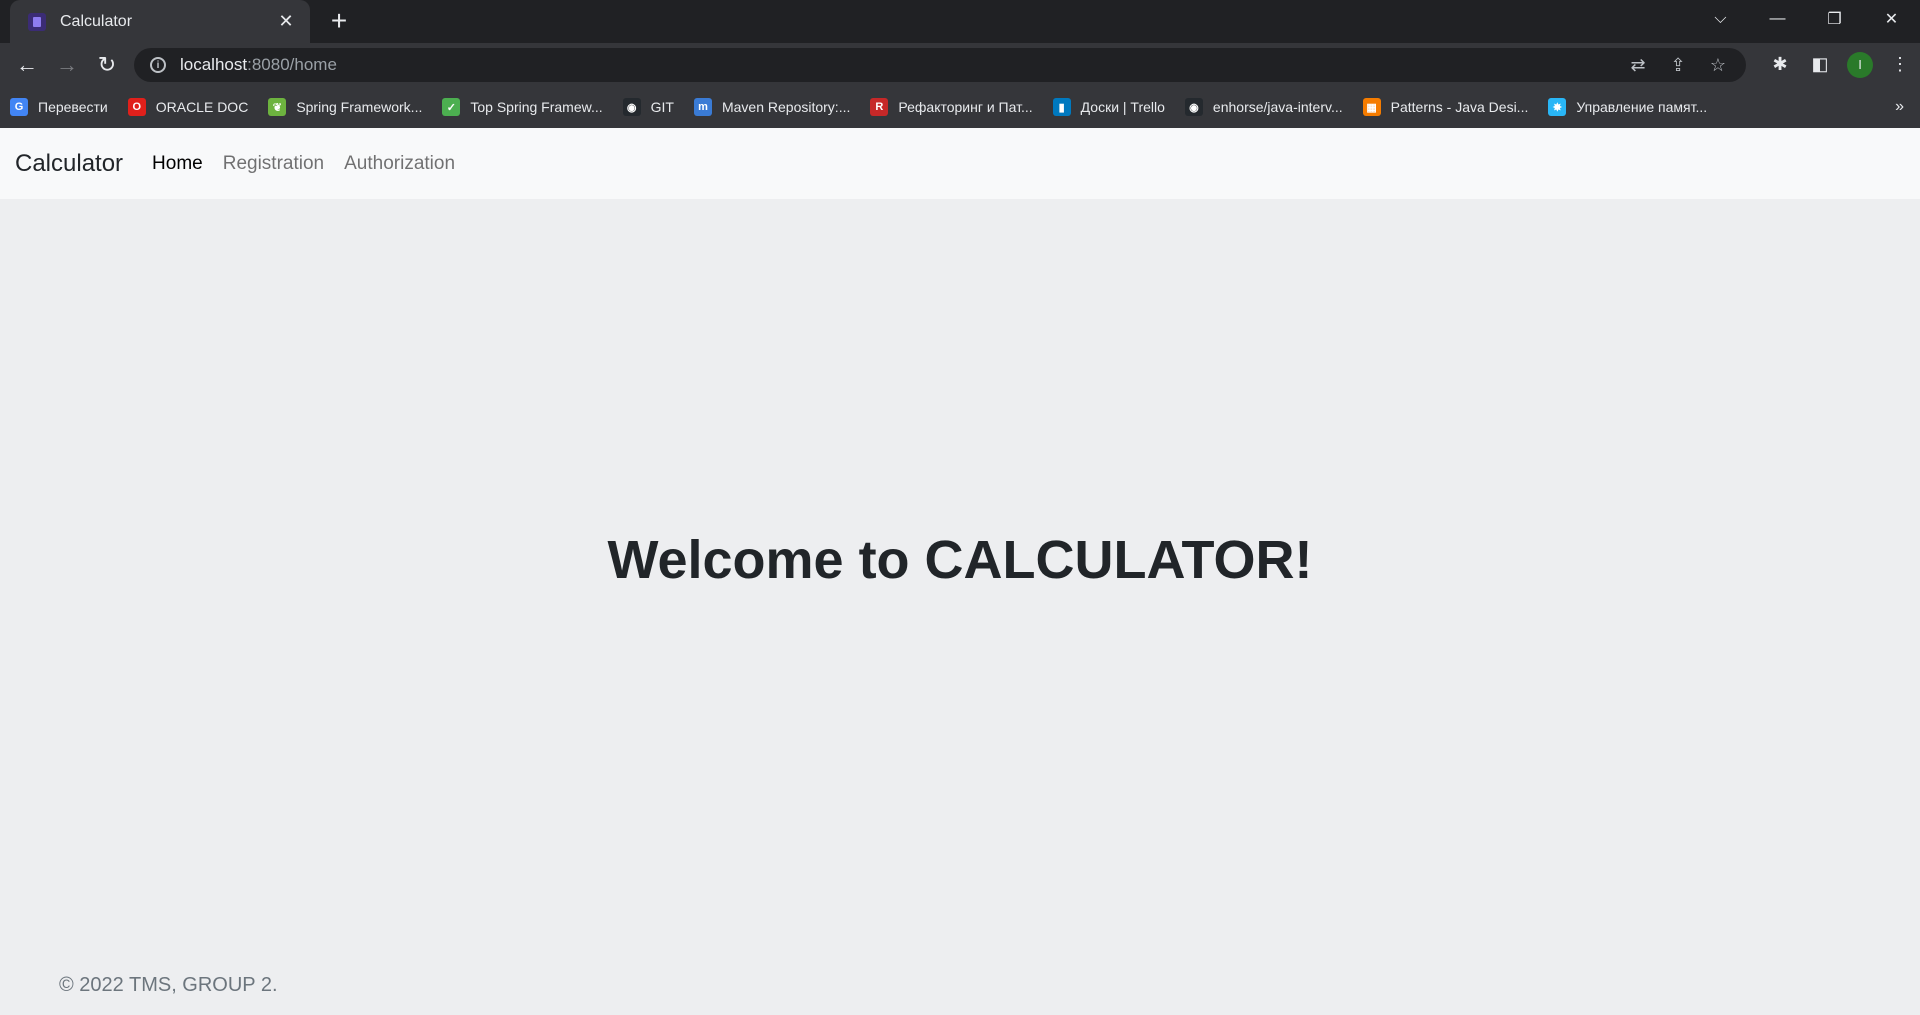  I want to click on translate-icon: ⇄, so click(1638, 65).